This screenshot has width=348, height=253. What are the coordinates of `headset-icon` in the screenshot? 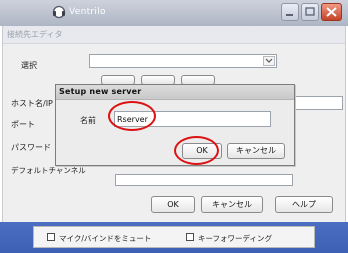 It's located at (59, 12).